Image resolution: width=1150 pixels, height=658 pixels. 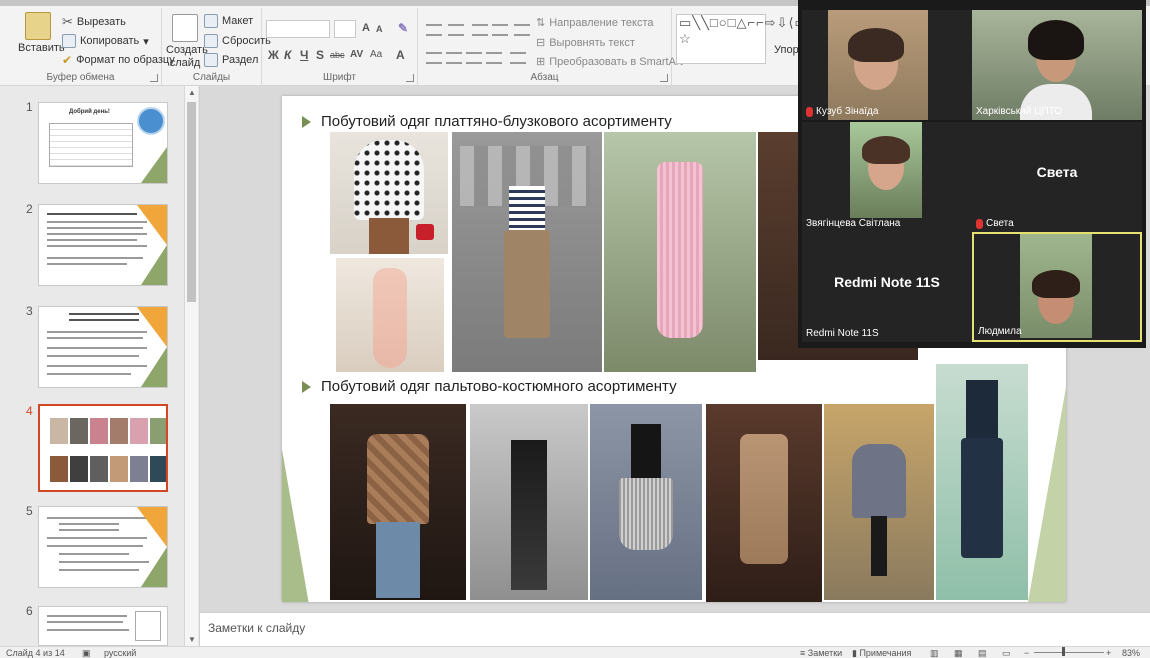 What do you see at coordinates (585, 43) in the screenshot?
I see `align-text-button: ⊟ Выровнять текст` at bounding box center [585, 43].